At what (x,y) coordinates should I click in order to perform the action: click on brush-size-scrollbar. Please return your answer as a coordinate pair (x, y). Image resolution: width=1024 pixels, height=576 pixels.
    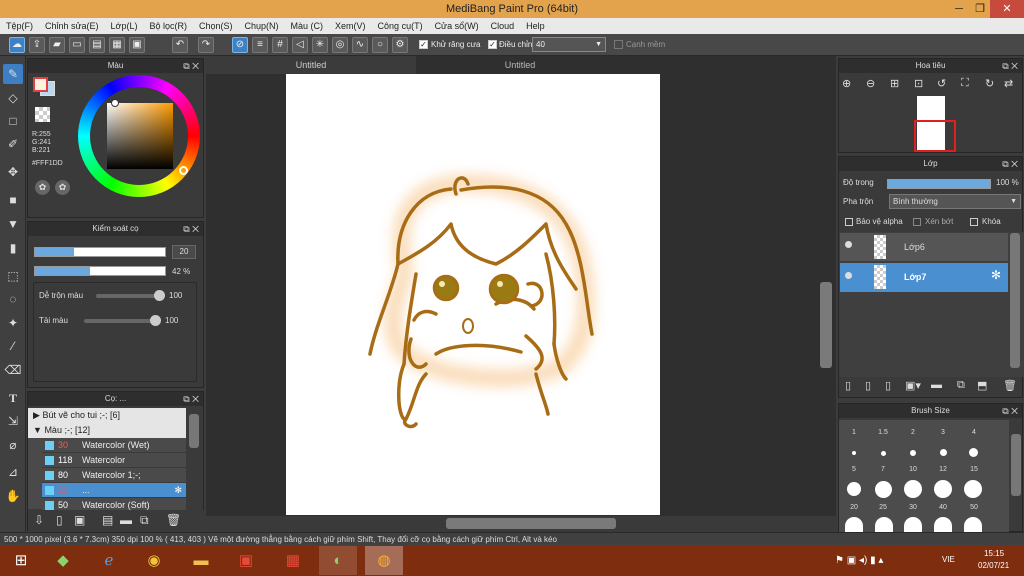
    Looking at the image, I should click on (1016, 465).